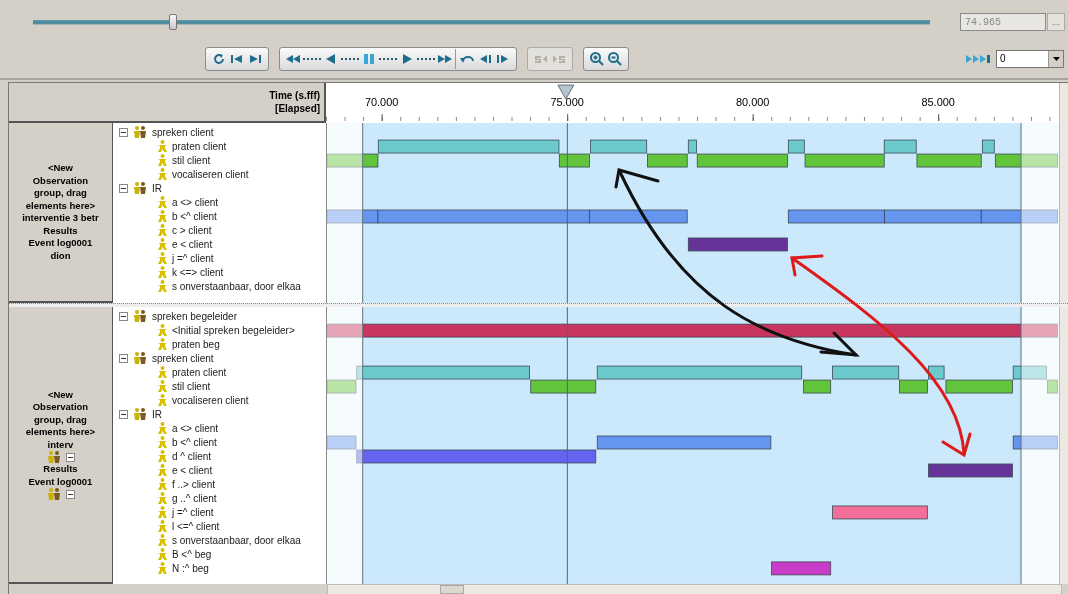 The width and height of the screenshot is (1068, 594). What do you see at coordinates (566, 92) in the screenshot?
I see `cursor-handle-icon` at bounding box center [566, 92].